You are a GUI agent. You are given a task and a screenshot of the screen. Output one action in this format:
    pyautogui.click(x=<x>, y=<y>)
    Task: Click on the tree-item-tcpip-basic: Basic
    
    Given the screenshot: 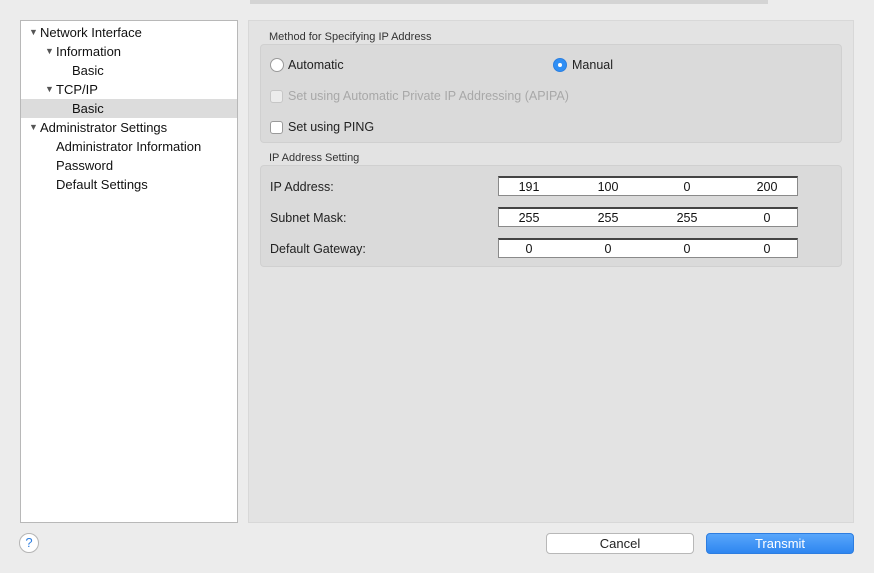 What is the action you would take?
    pyautogui.click(x=129, y=108)
    